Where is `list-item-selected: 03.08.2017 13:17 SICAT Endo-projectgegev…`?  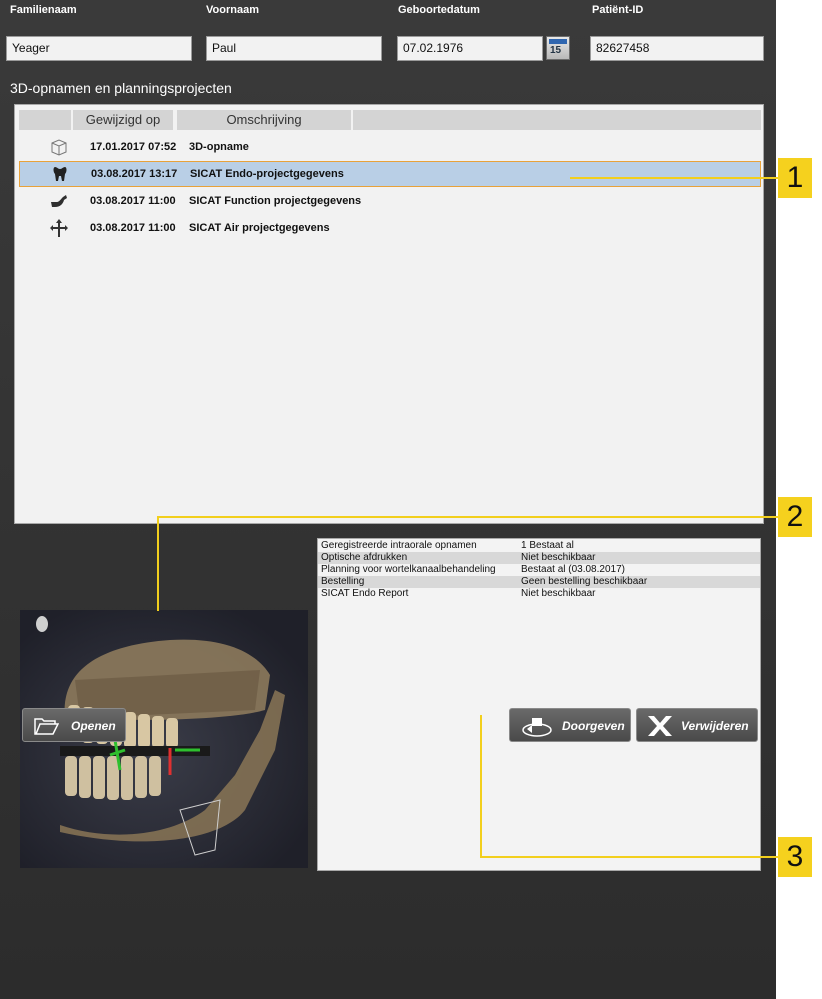
list-item-selected: 03.08.2017 13:17 SICAT Endo-projectgegev… is located at coordinates (390, 174).